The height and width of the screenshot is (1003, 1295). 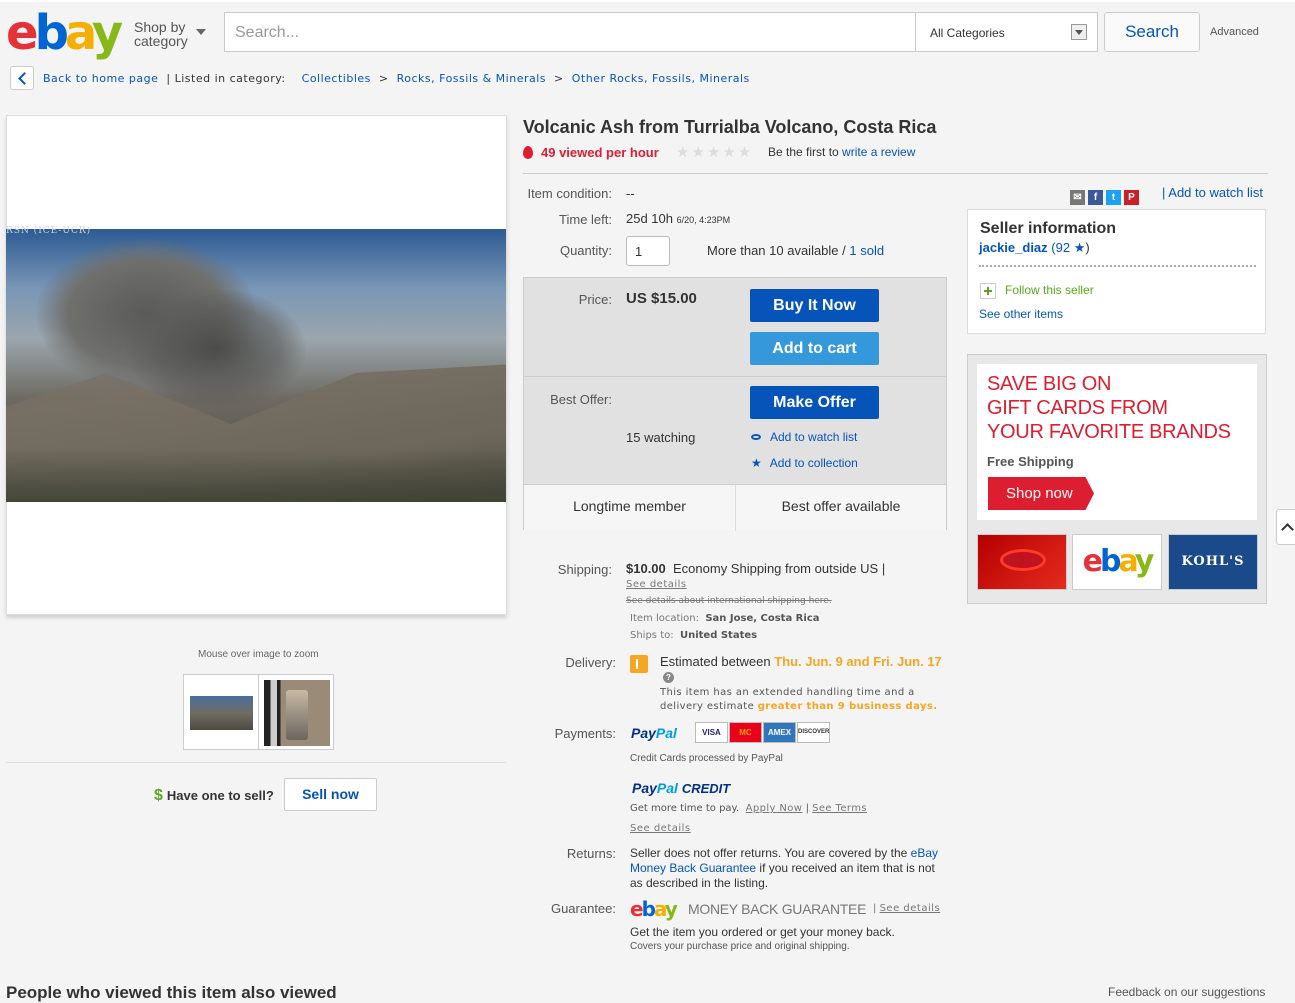 I want to click on star-icon: ★, so click(x=1079, y=247).